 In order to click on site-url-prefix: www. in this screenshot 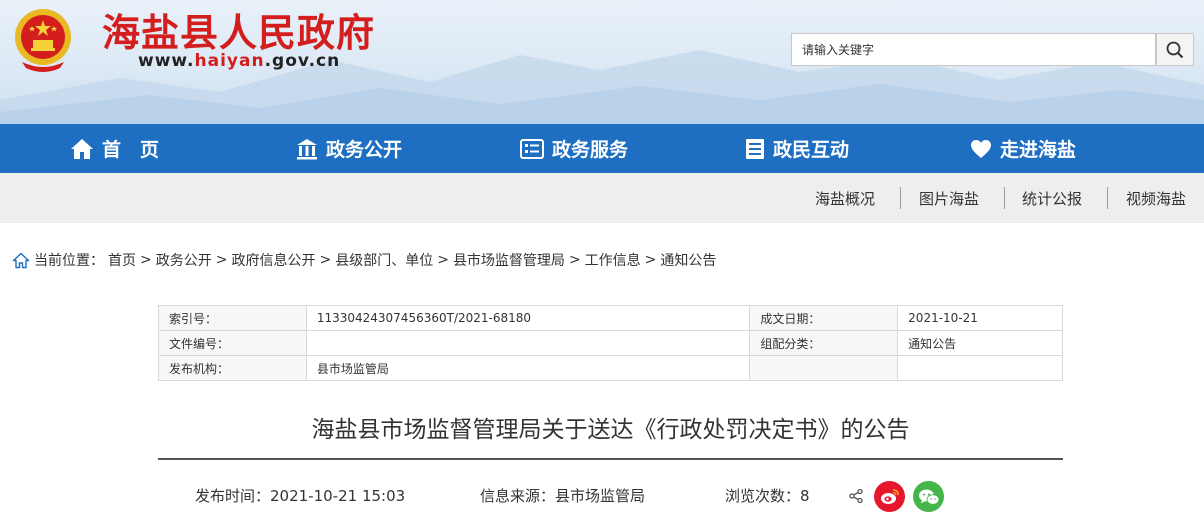, I will do `click(166, 61)`.